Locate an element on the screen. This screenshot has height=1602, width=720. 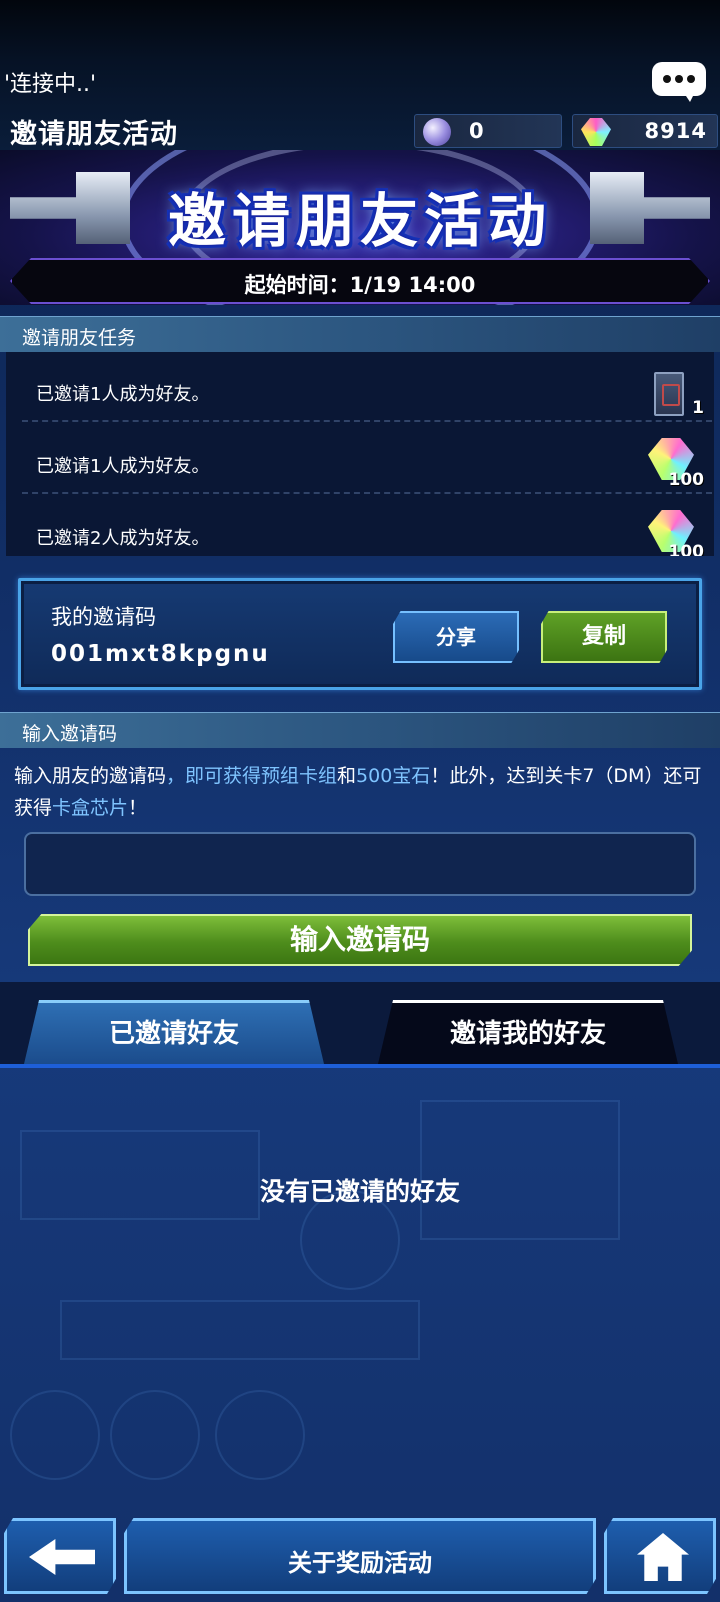
enter-code-button: 输入邀请码 is located at coordinates (360, 940).